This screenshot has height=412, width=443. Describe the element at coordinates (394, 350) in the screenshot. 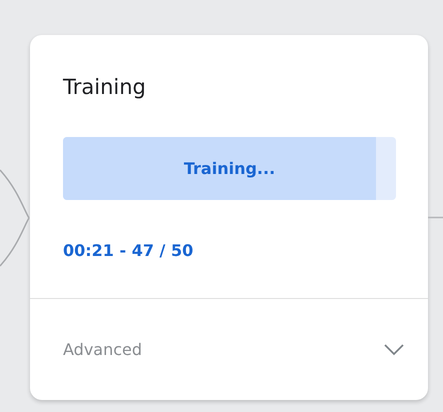

I see `chevron-icon` at that location.